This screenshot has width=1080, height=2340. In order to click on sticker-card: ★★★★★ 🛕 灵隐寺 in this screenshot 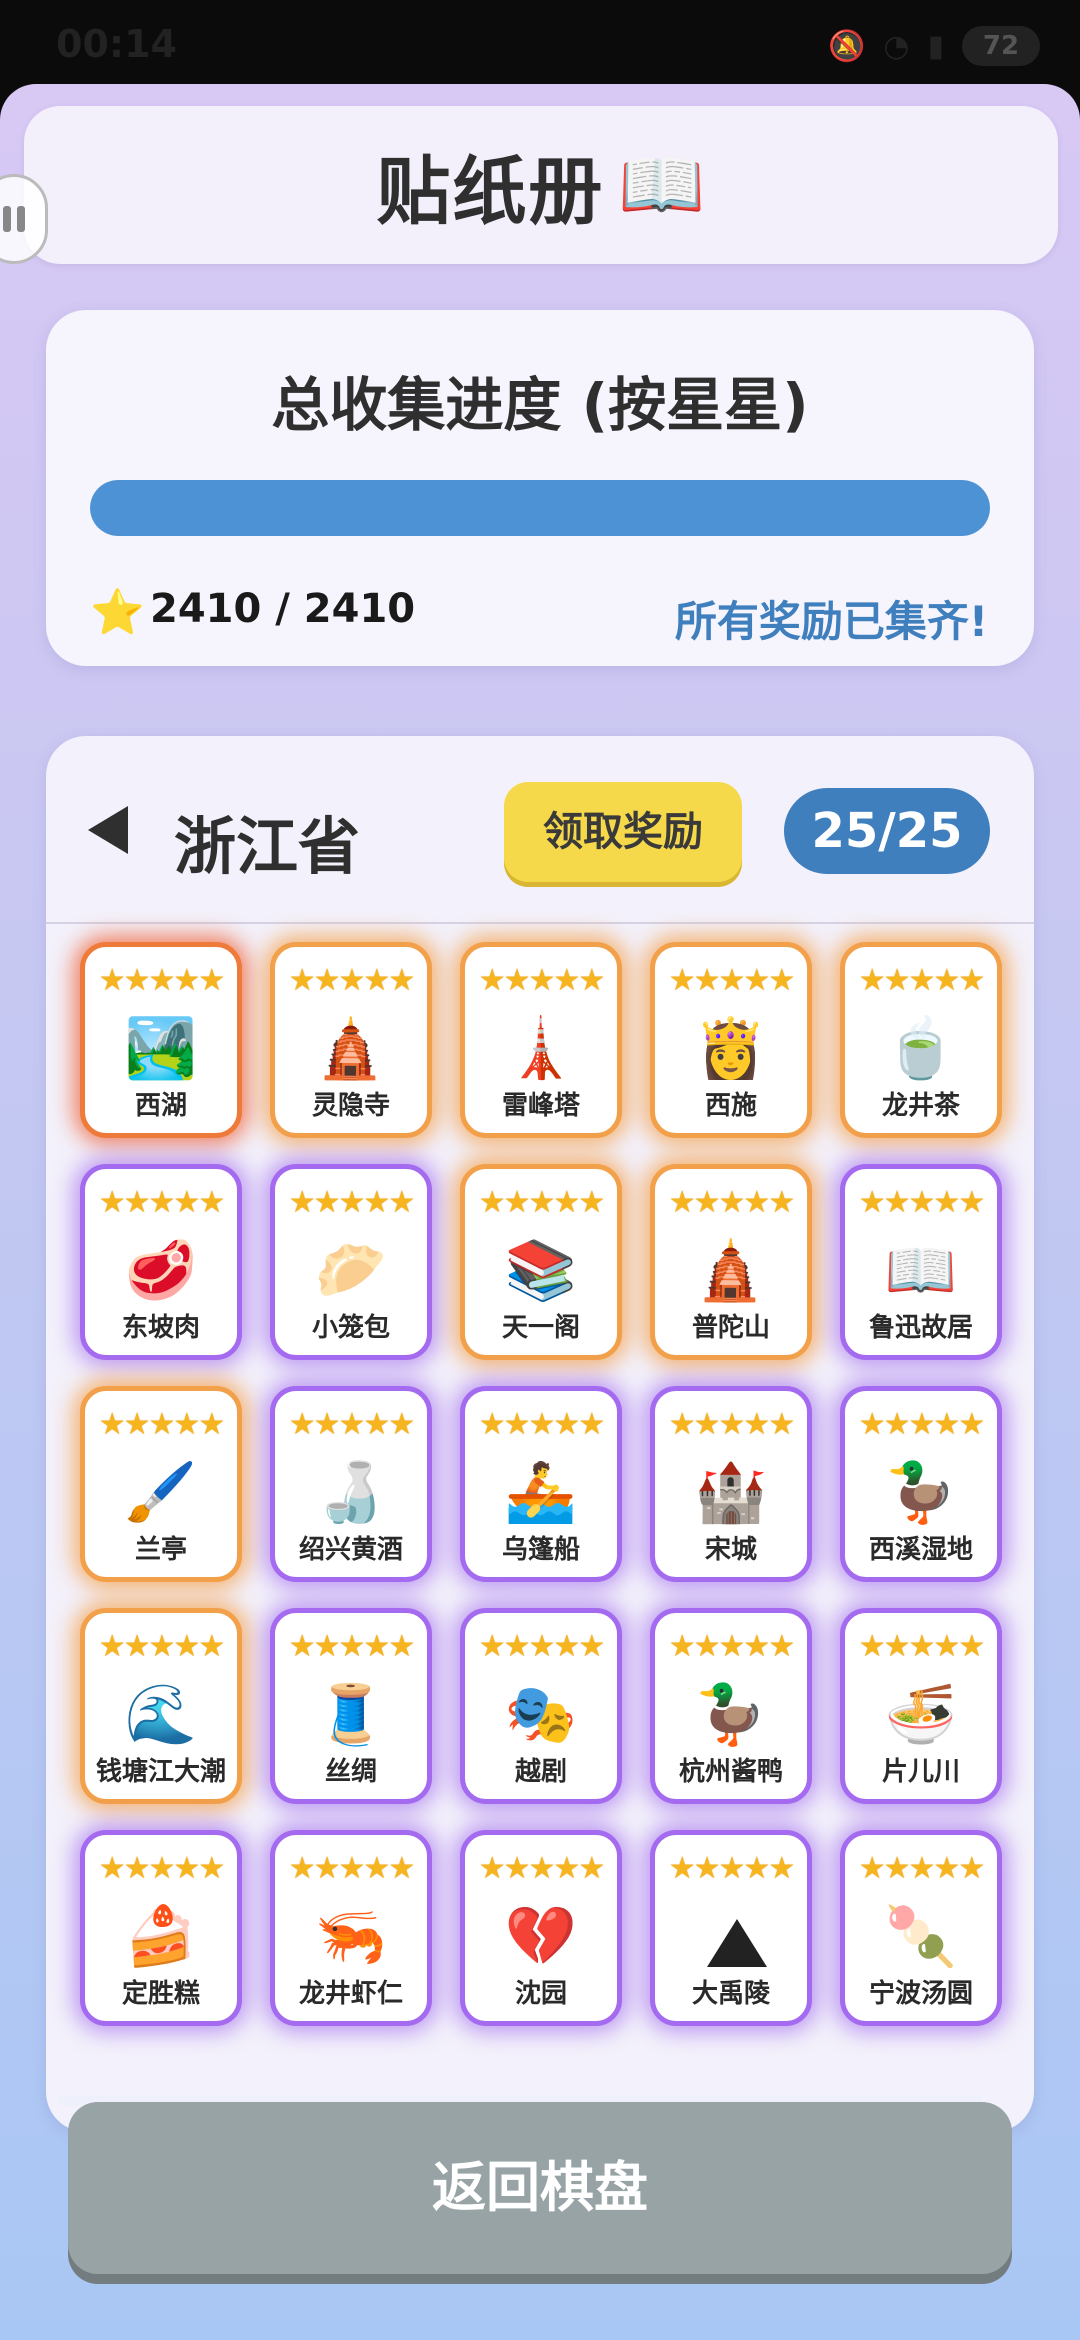, I will do `click(351, 1040)`.